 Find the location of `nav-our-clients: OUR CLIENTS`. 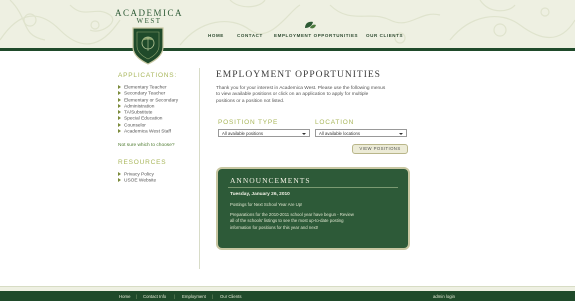

nav-our-clients: OUR CLIENTS is located at coordinates (384, 35).